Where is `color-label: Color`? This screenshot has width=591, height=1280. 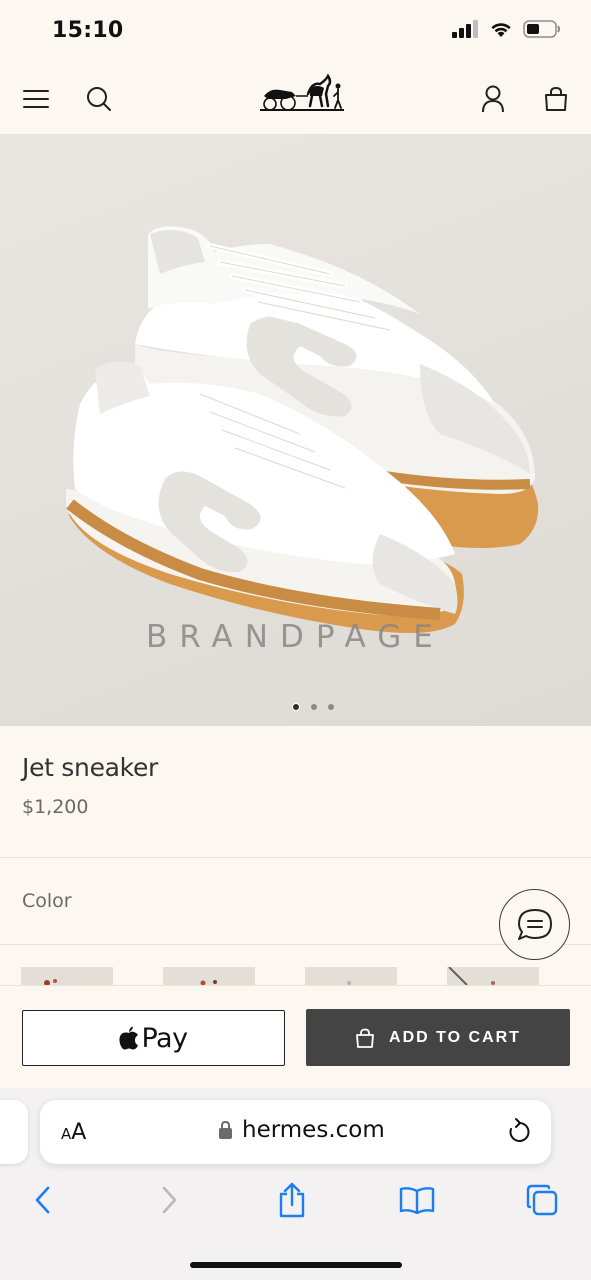 color-label: Color is located at coordinates (47, 901).